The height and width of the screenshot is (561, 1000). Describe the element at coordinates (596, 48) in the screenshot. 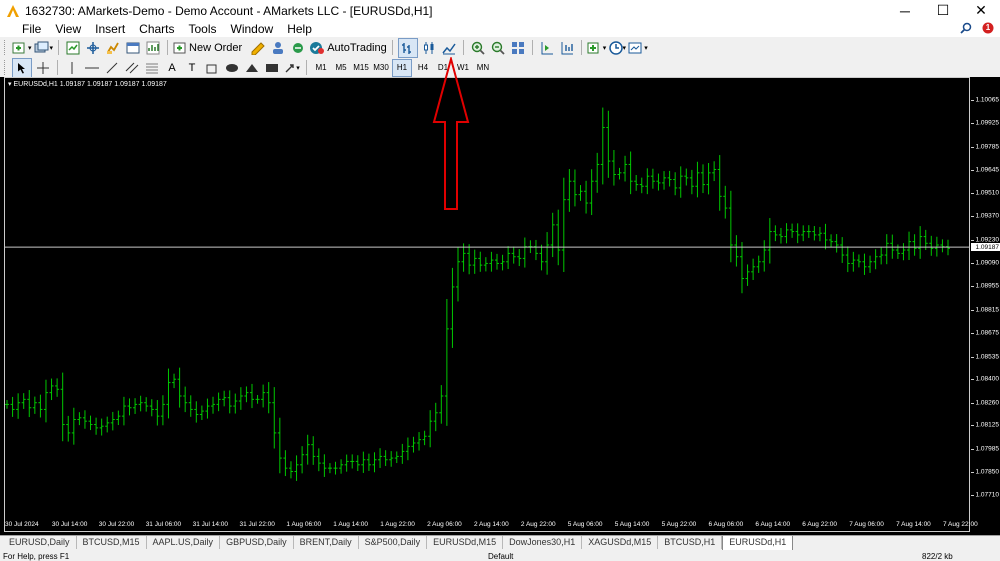

I see `indicators-icon: ▾` at that location.